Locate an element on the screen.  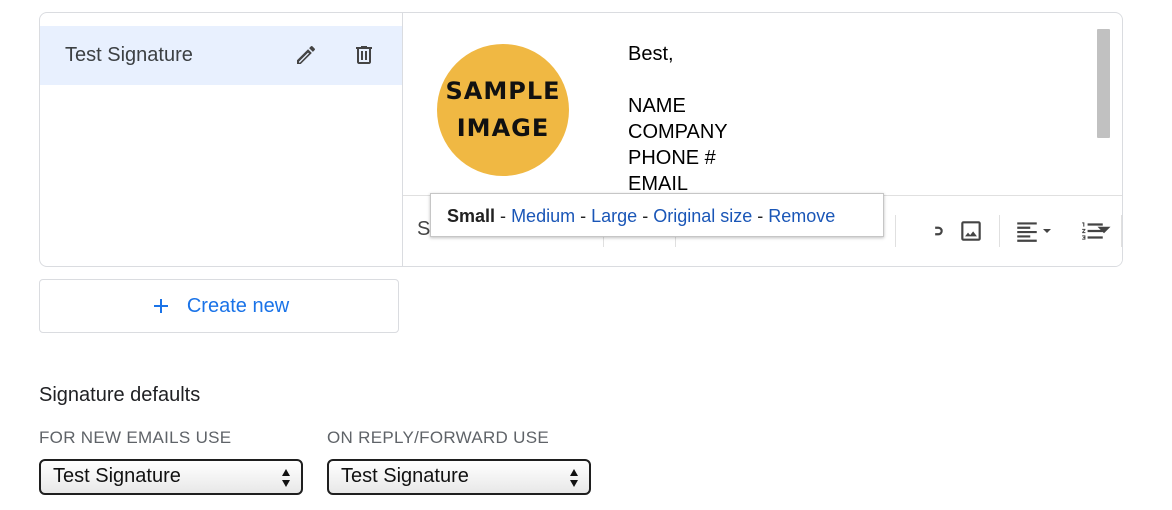
align-dropdown is located at coordinates (1047, 231).